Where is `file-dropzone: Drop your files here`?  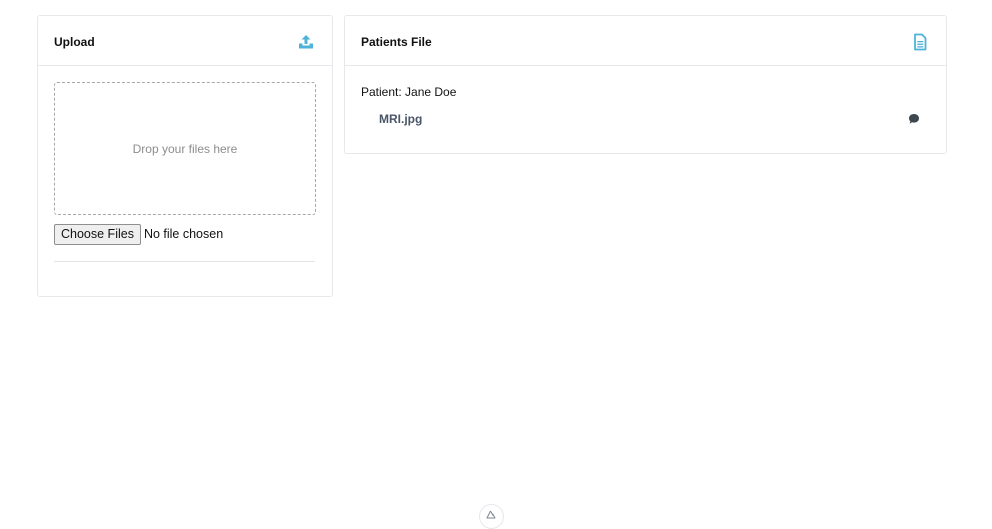
file-dropzone: Drop your files here is located at coordinates (185, 148).